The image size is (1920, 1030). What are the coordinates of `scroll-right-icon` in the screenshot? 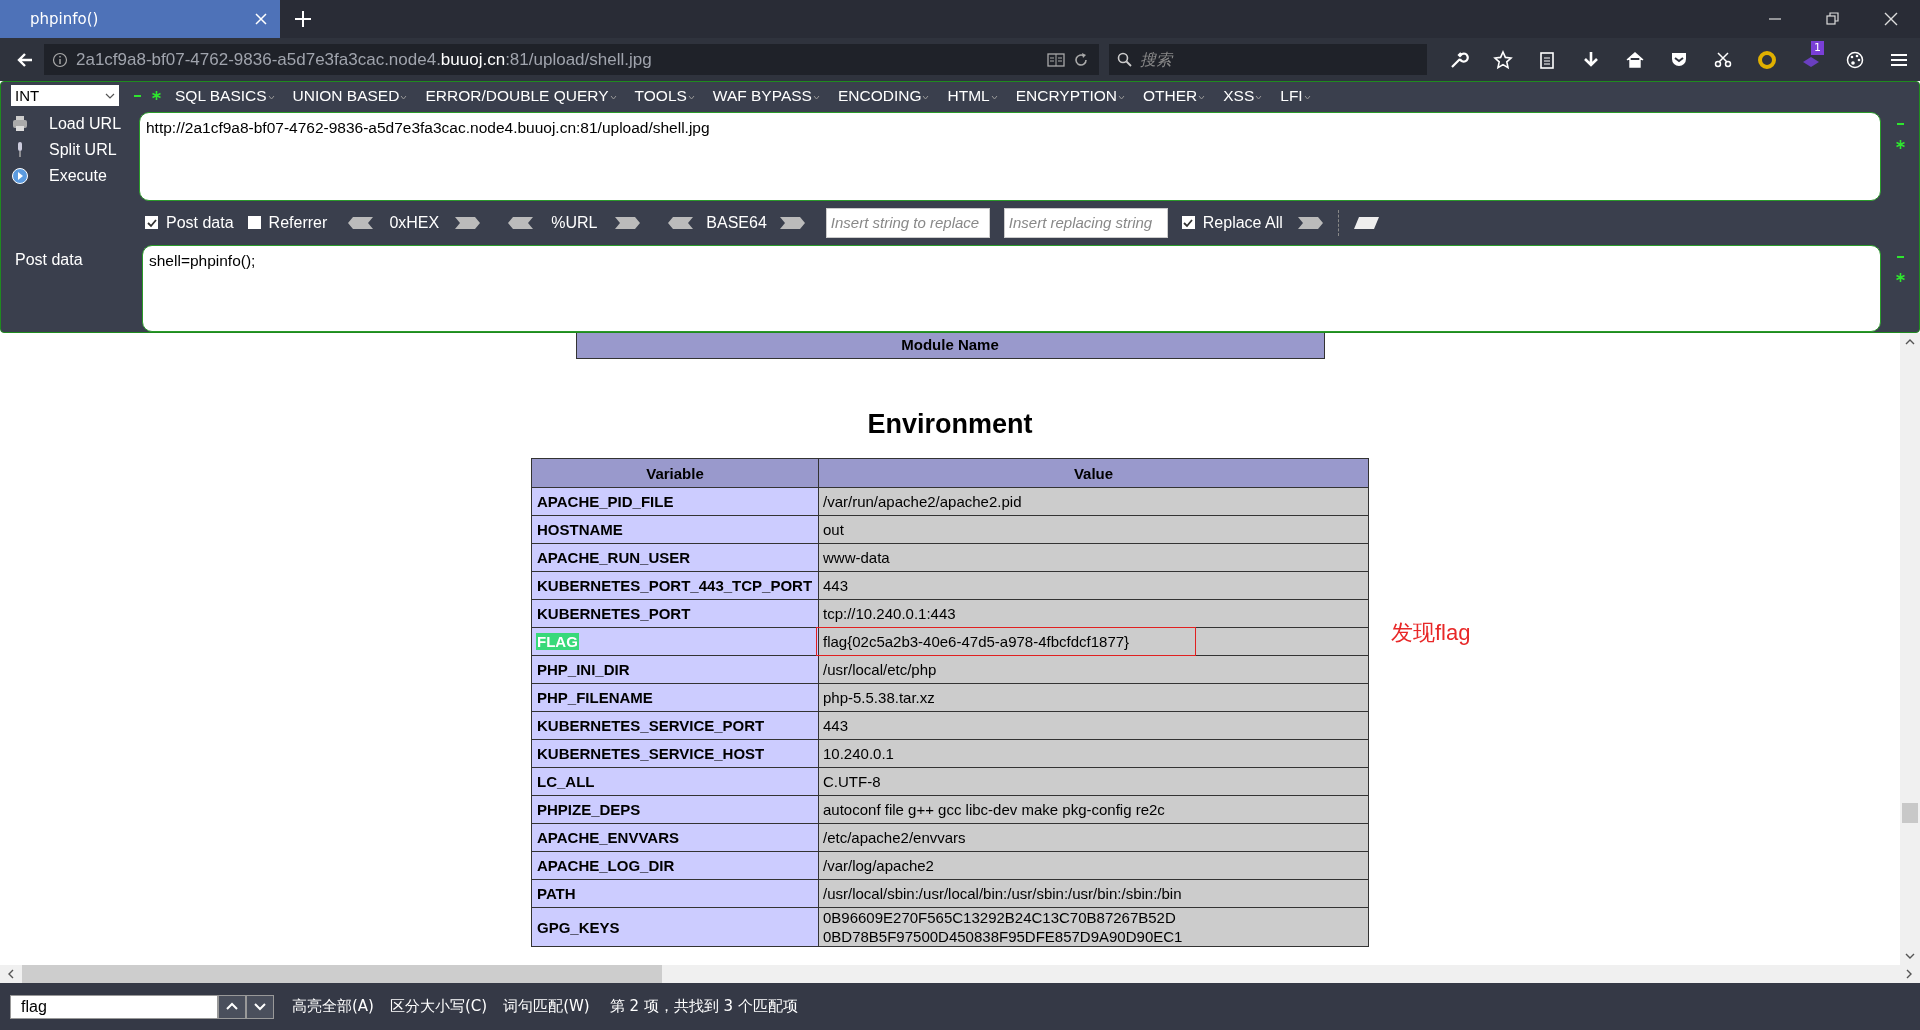 It's located at (1909, 974).